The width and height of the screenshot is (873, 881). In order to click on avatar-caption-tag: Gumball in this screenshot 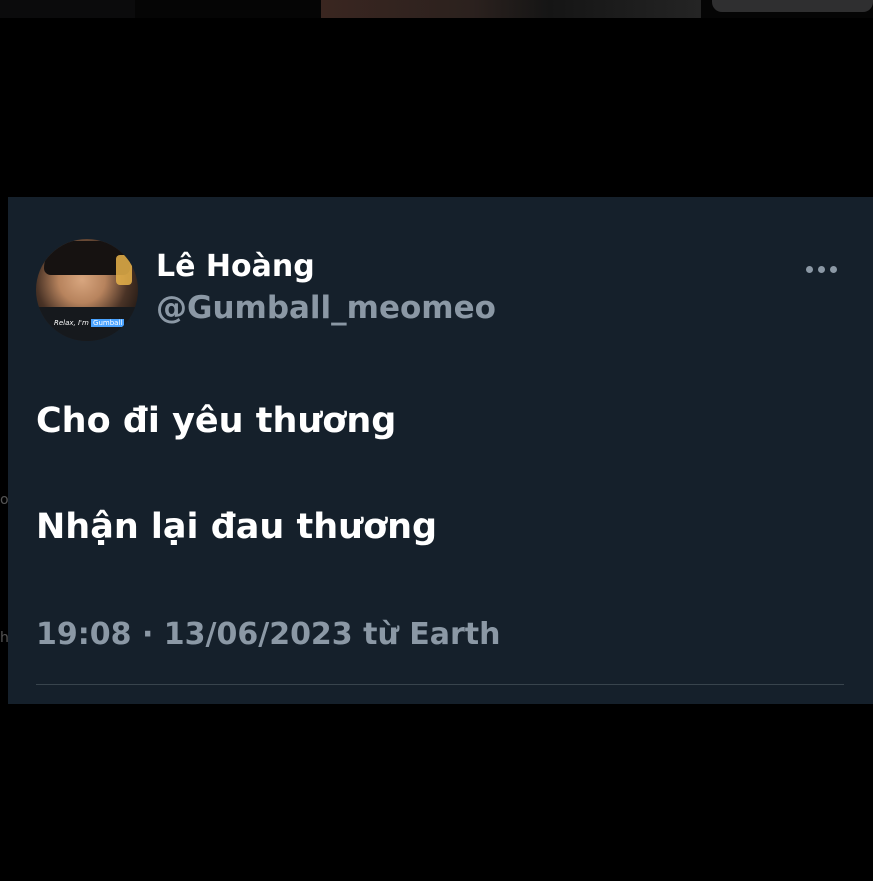, I will do `click(108, 323)`.